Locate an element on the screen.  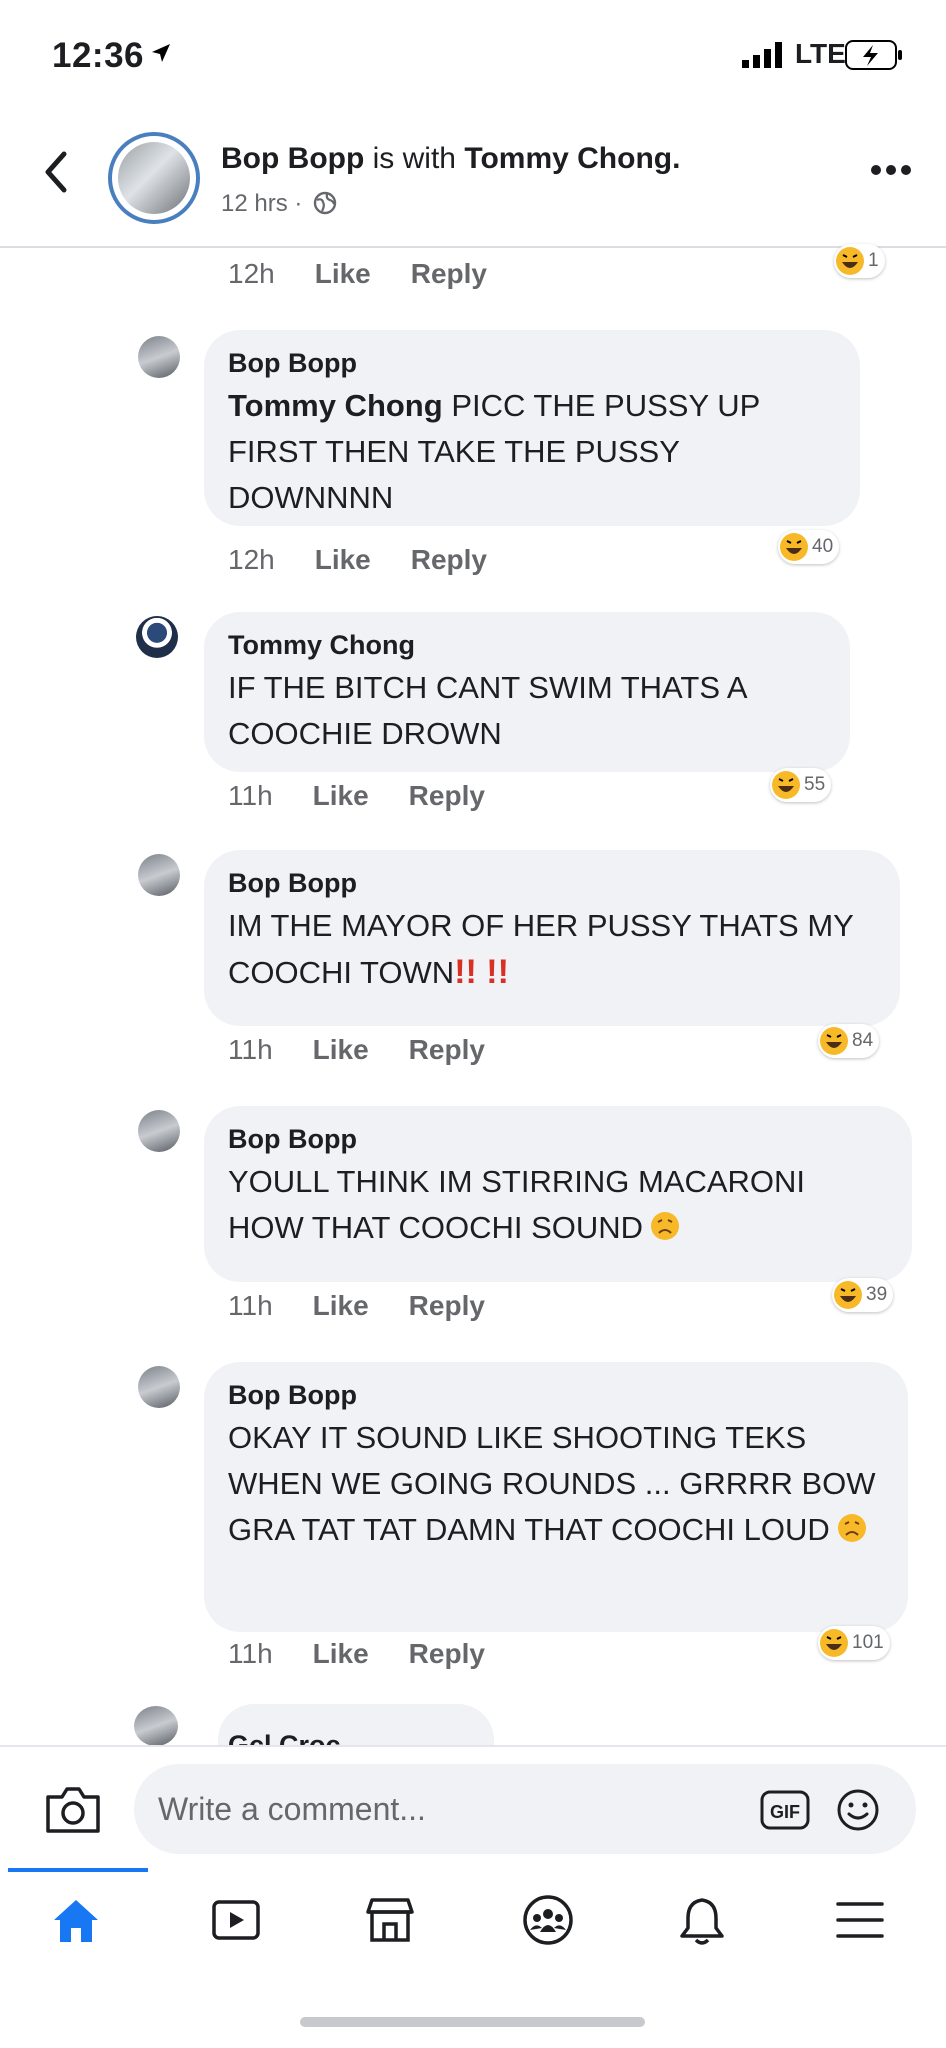
location-arrow-icon is located at coordinates (161, 53).